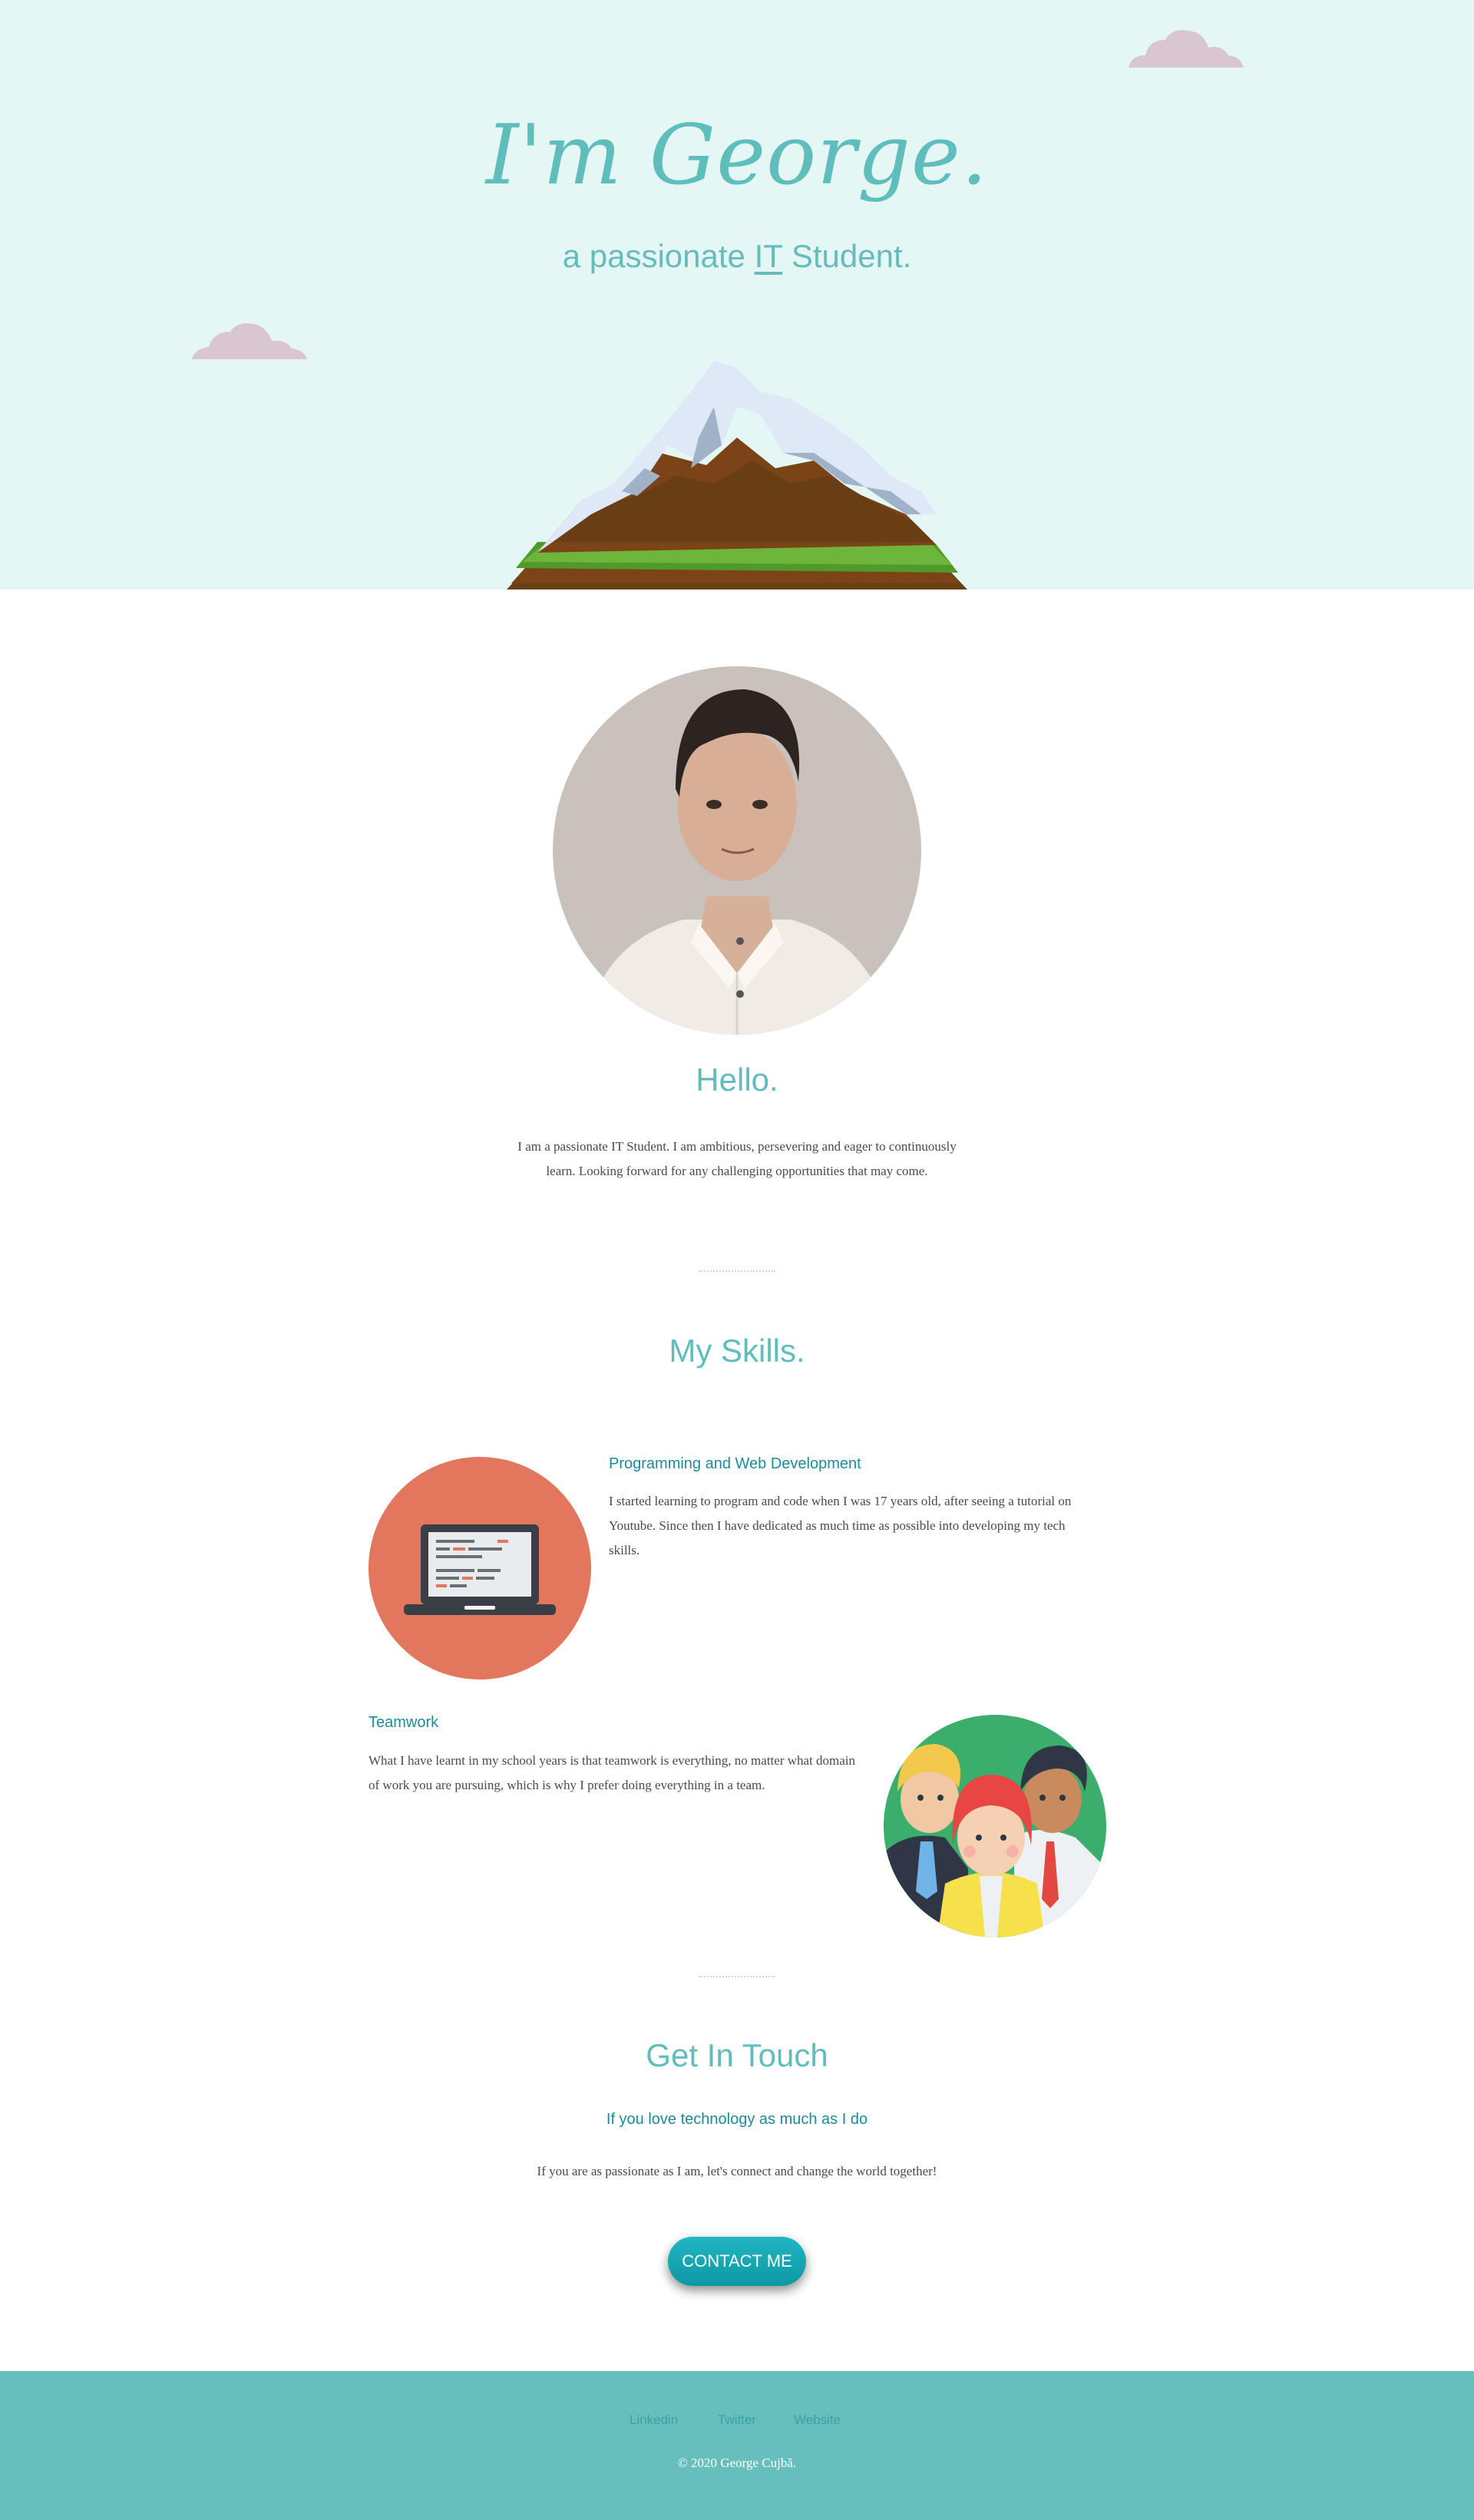 The height and width of the screenshot is (2520, 1474). I want to click on copyright: © 2020 George Cujbă., so click(737, 2463).